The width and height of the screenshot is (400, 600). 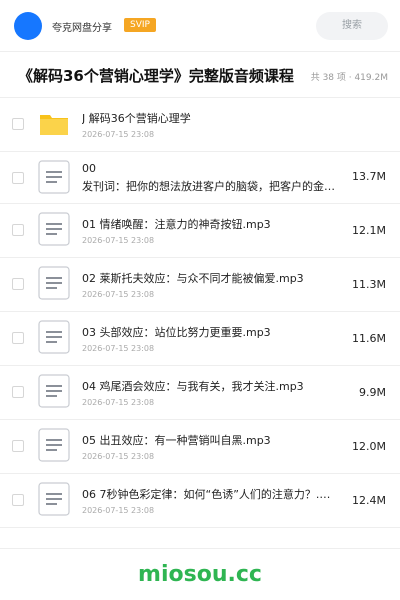 I want to click on file-name: 04 鸡尾酒会效应：与我有关，我才关注.mp3, so click(x=193, y=386).